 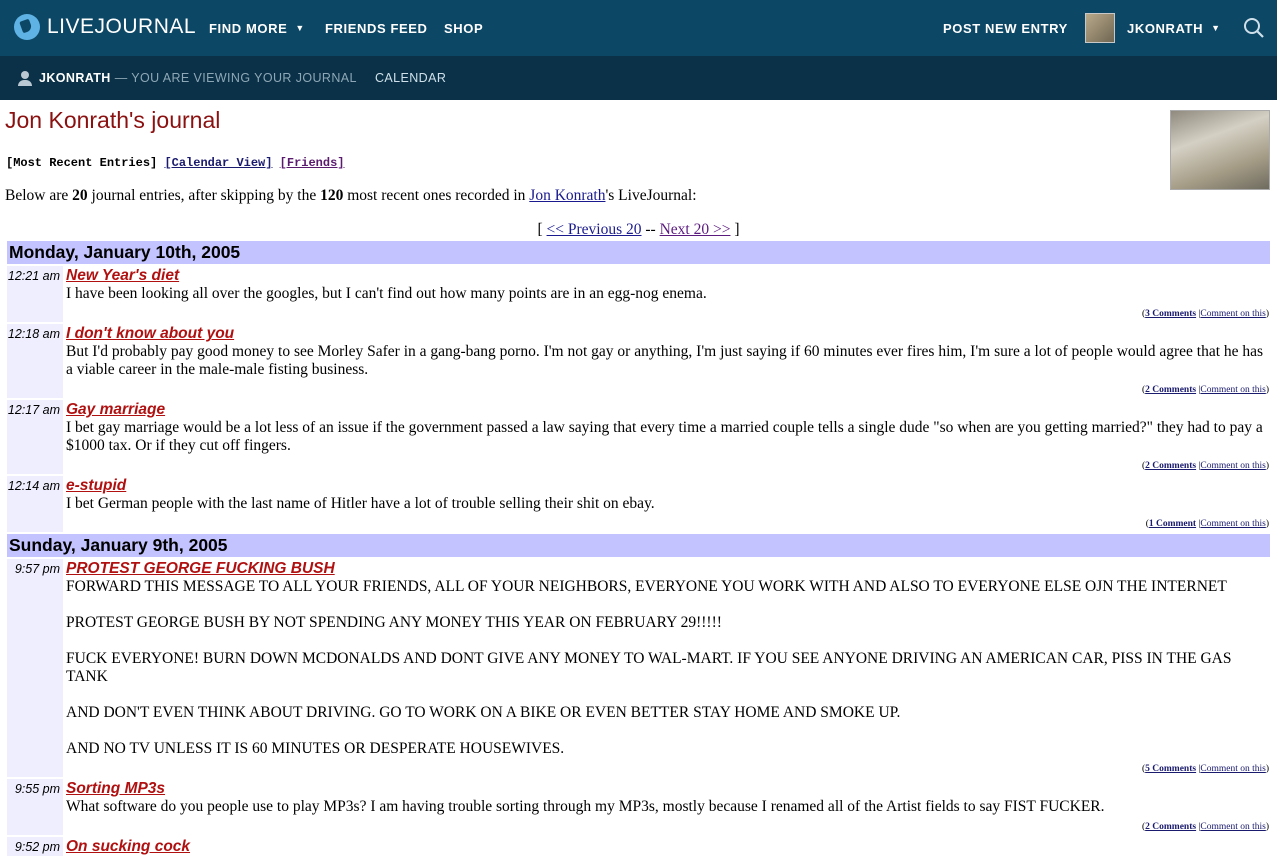 What do you see at coordinates (376, 28) in the screenshot?
I see `nav-friends-feed: FRIENDS FEED` at bounding box center [376, 28].